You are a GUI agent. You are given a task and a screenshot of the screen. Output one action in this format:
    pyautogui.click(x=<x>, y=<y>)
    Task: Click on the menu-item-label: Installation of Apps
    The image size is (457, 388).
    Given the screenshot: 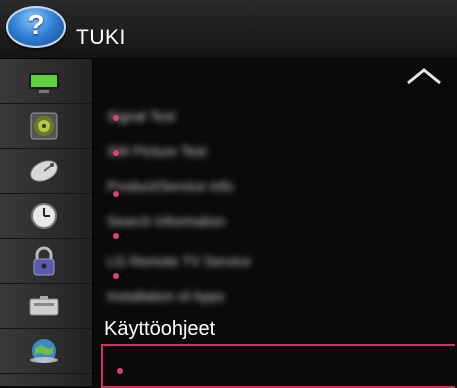 What is the action you would take?
    pyautogui.click(x=166, y=296)
    